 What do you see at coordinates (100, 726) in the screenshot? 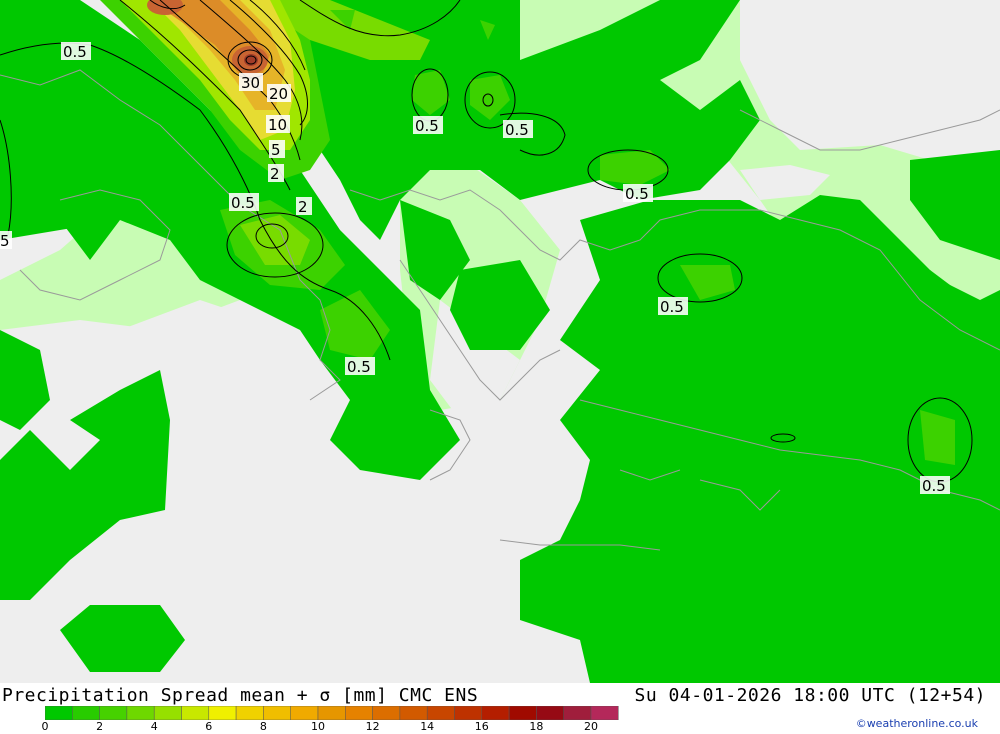
I see `colorbar-tick-label: 2` at bounding box center [100, 726].